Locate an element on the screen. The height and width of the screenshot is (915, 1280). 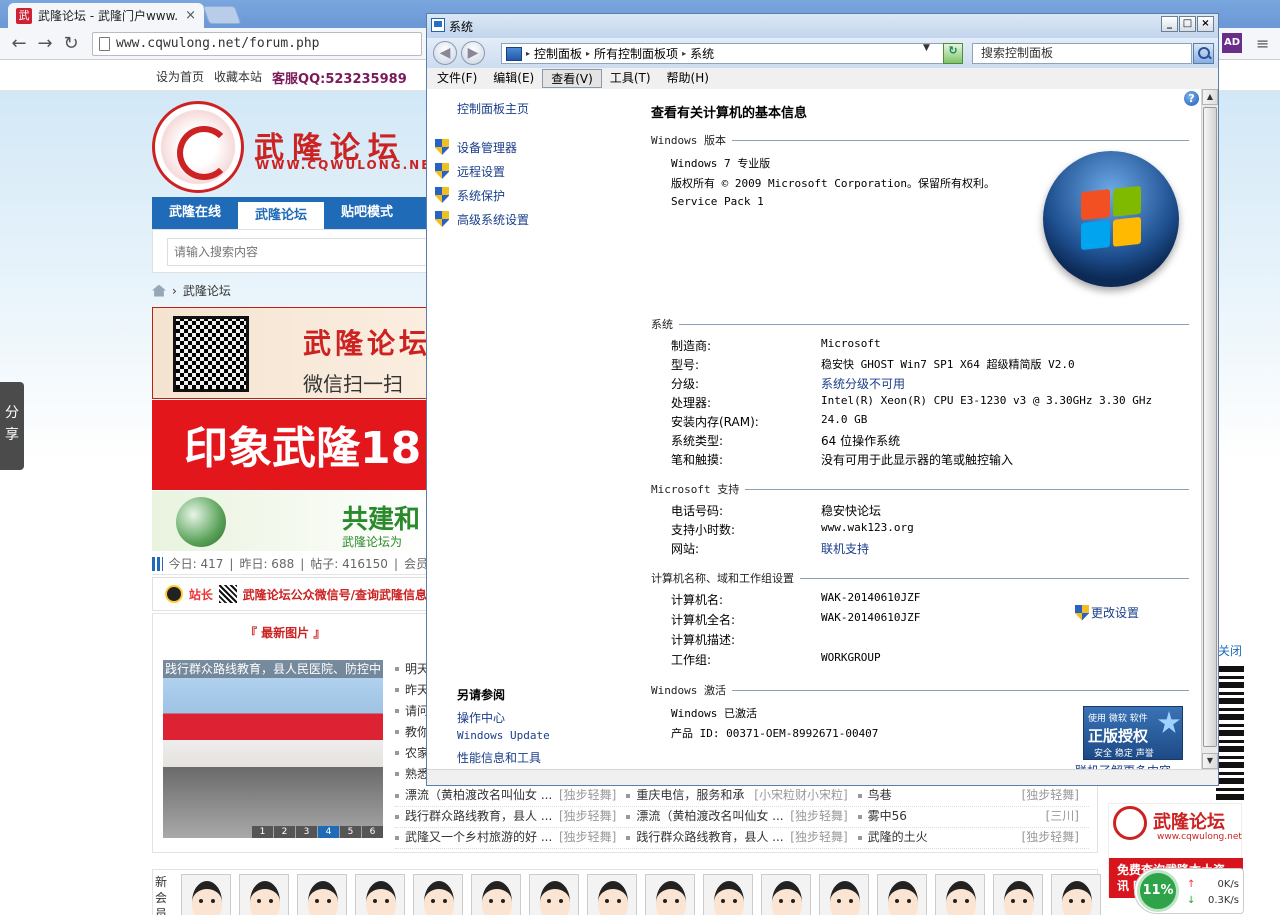
thread-cell: 雾中56 [三川] is located at coordinates (973, 817).